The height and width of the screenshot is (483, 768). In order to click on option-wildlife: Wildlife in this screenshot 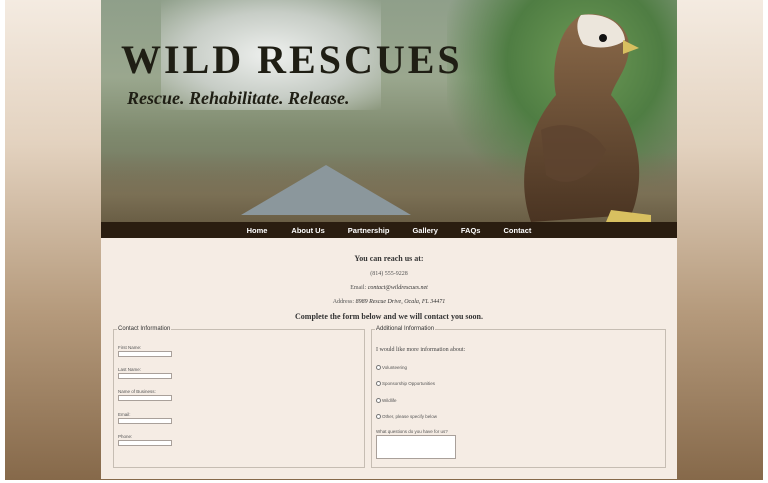, I will do `click(386, 400)`.